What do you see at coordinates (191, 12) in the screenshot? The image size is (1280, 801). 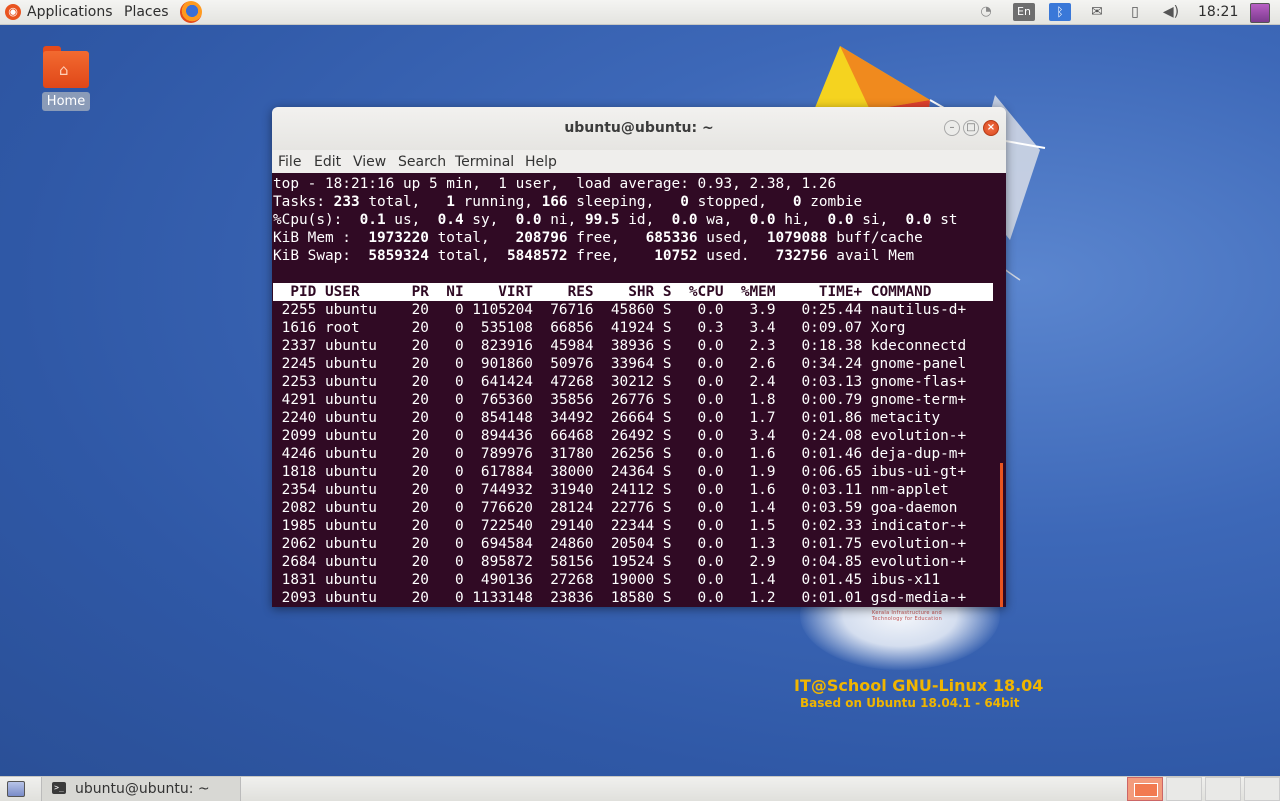 I see `firefox-icon` at bounding box center [191, 12].